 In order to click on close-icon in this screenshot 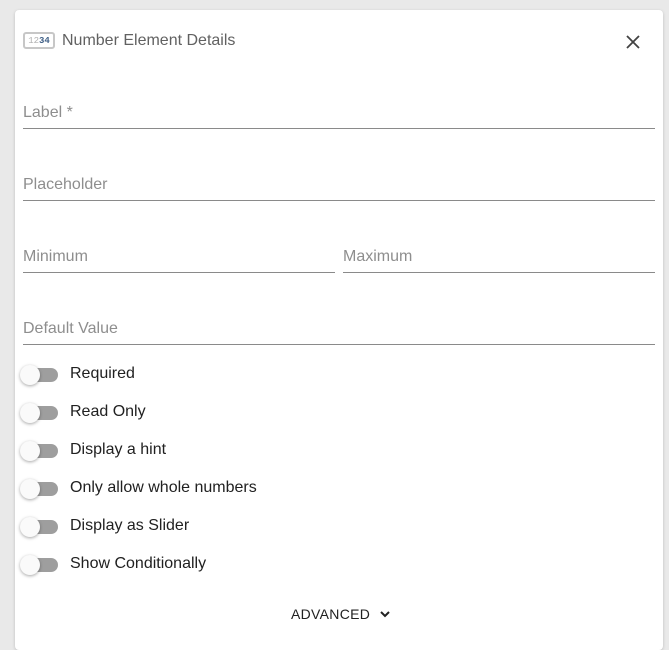, I will do `click(633, 42)`.